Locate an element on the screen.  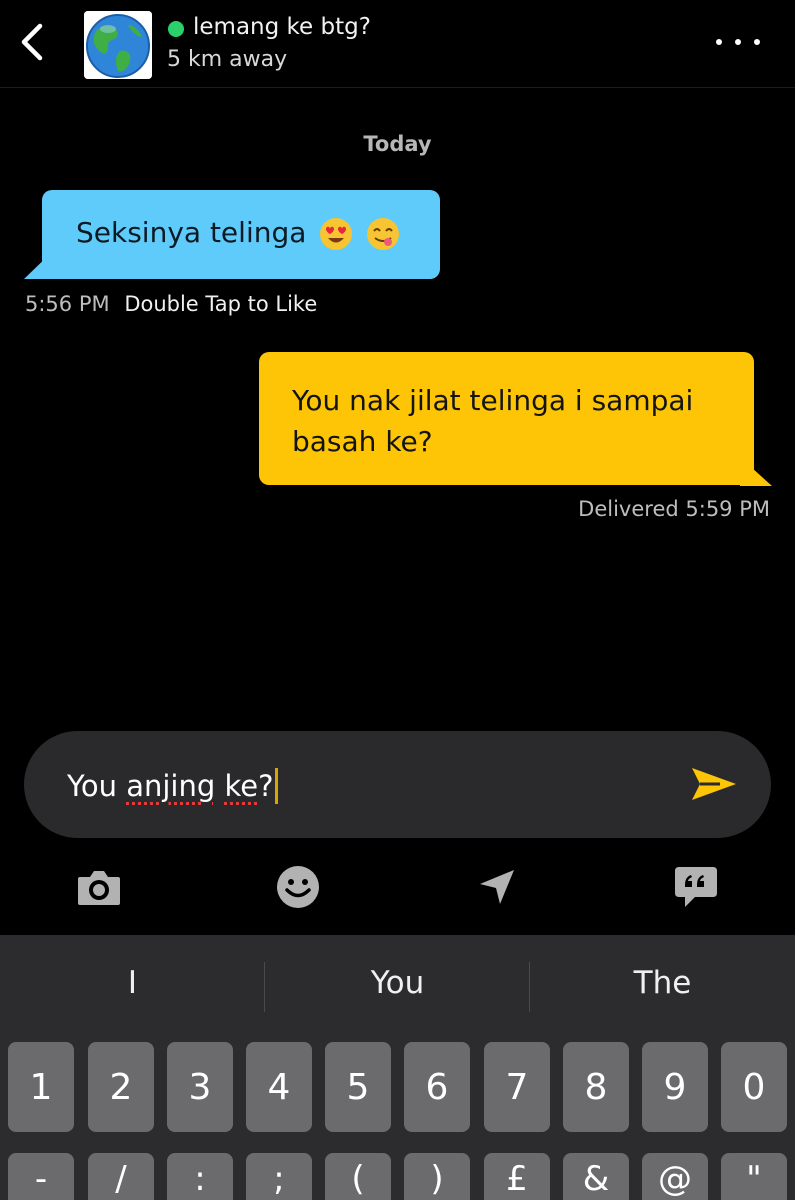
key-slash: / is located at coordinates (121, 1176).